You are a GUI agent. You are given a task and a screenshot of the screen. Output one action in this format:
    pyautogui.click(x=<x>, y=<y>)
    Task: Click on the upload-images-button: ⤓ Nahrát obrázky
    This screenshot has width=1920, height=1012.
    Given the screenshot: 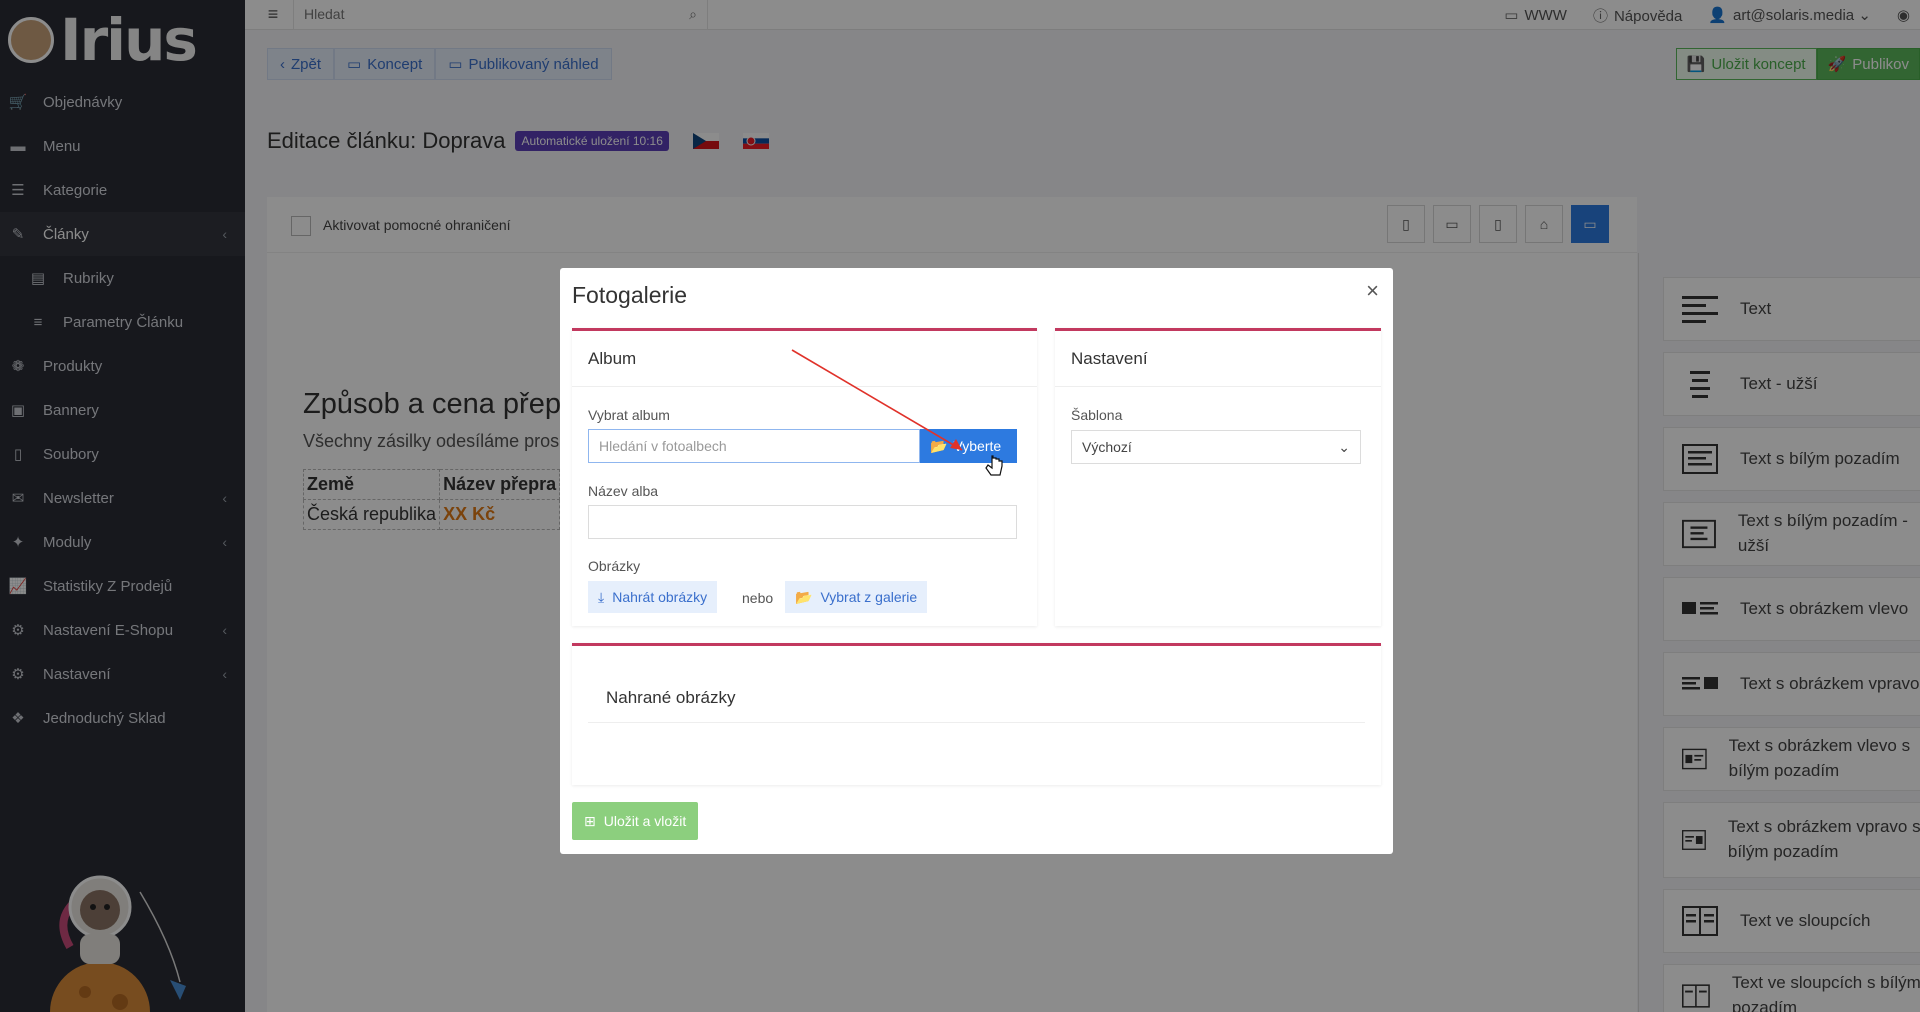 What is the action you would take?
    pyautogui.click(x=653, y=597)
    